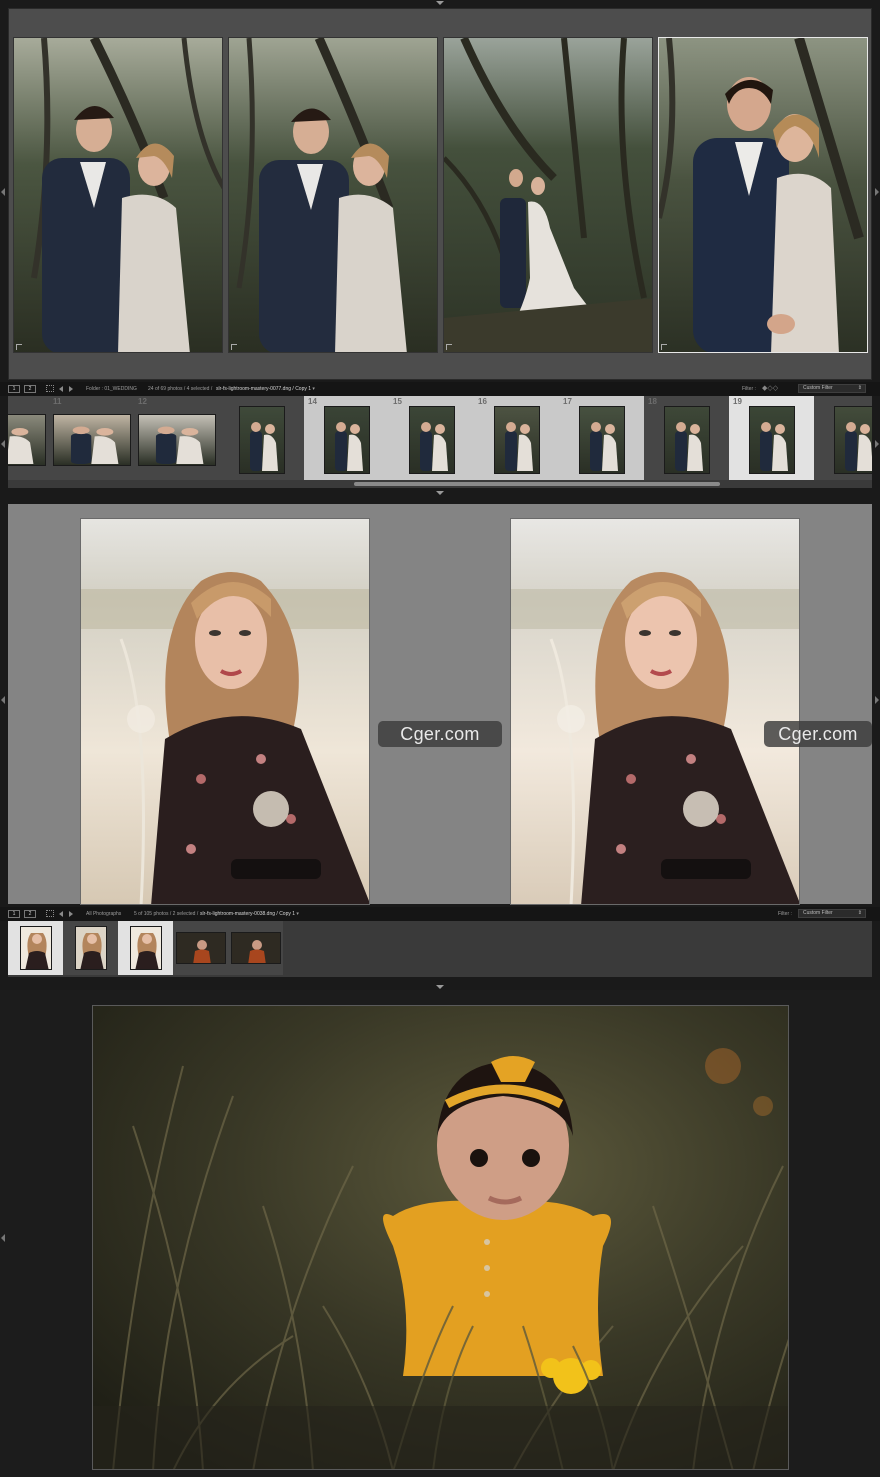 The image size is (880, 1477). I want to click on photo-count: 24 of 69 photos / 4 selected /, so click(180, 389).